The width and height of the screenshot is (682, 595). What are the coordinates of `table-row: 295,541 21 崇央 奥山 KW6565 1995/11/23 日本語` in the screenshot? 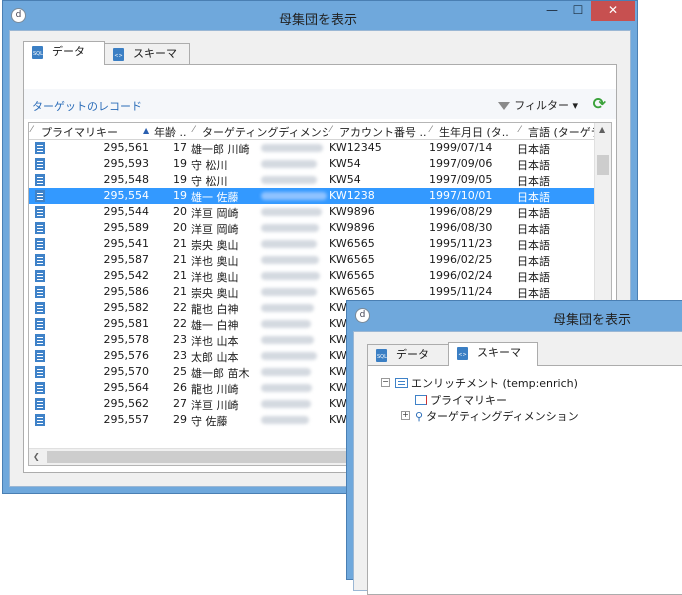 It's located at (312, 244).